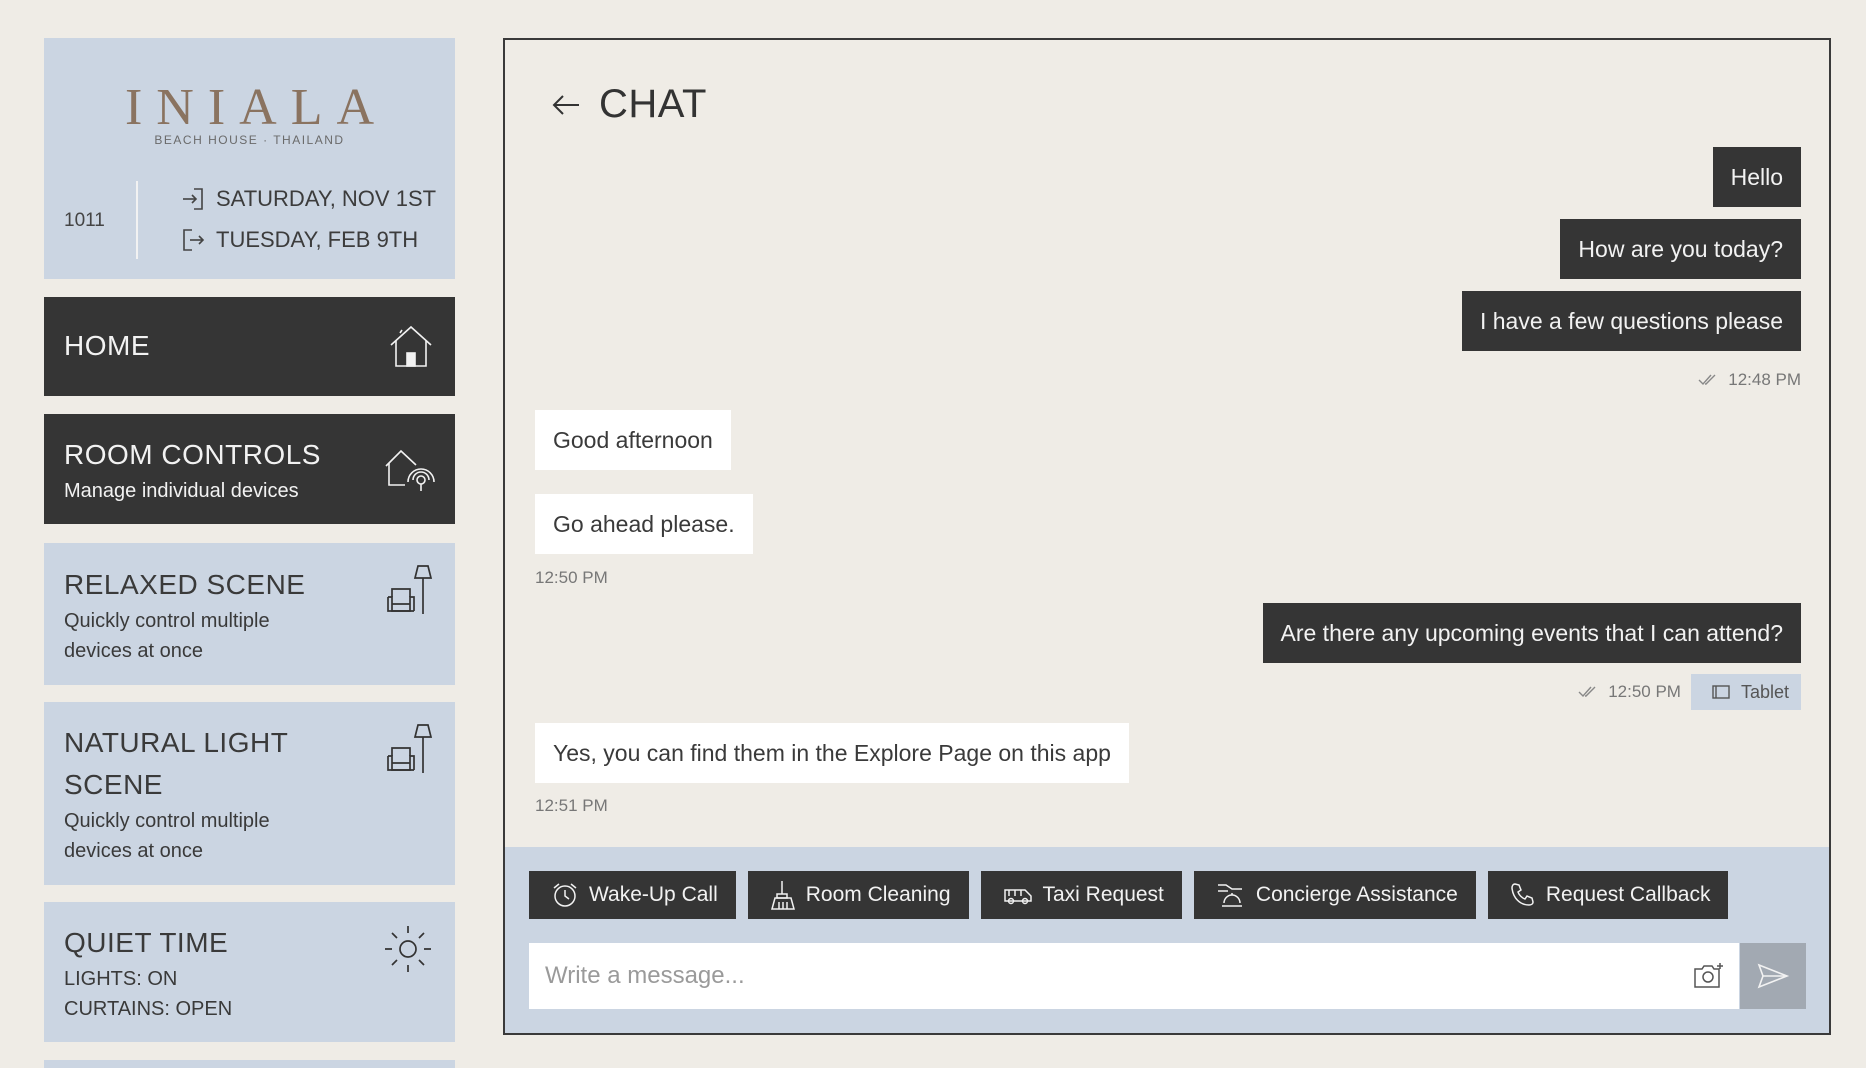 This screenshot has height=1068, width=1866. I want to click on home-remote-icon, so click(409, 469).